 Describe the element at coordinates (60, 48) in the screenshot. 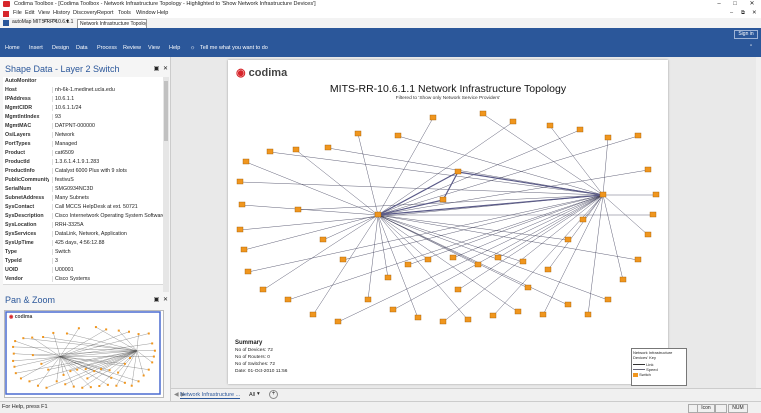

I see `tab-design: Design` at that location.